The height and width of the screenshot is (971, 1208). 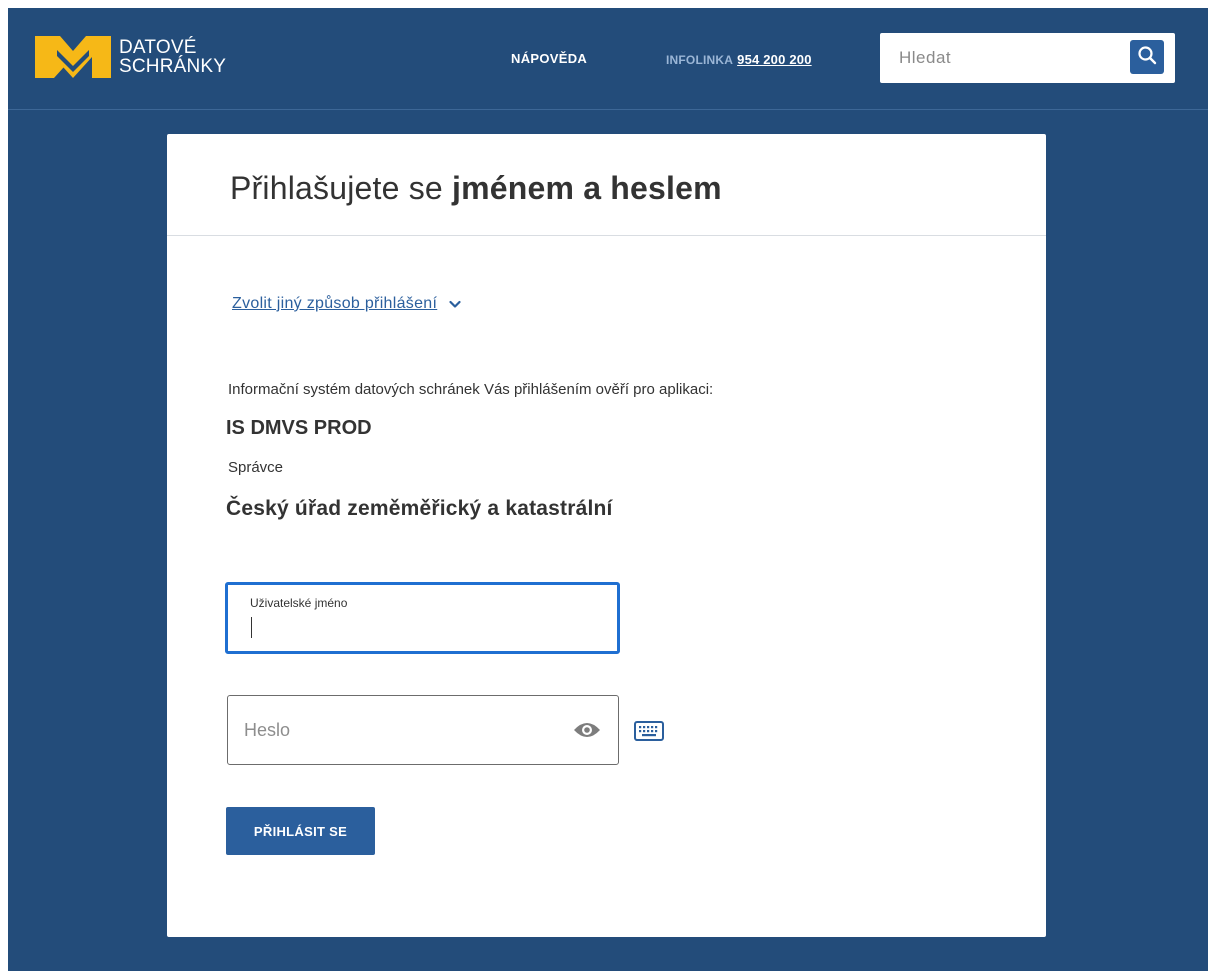 What do you see at coordinates (401, 730) in the screenshot?
I see `password-input` at bounding box center [401, 730].